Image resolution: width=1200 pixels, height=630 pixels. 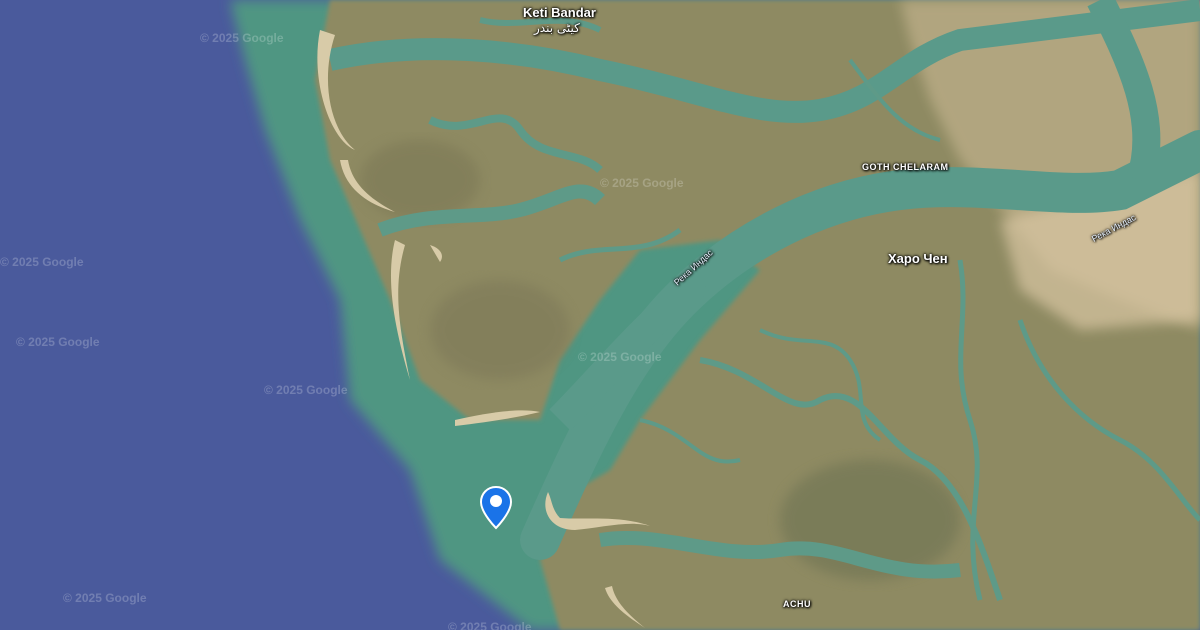 What do you see at coordinates (905, 167) in the screenshot?
I see `place-label-goth-chelaram: GOTH CHELARAM` at bounding box center [905, 167].